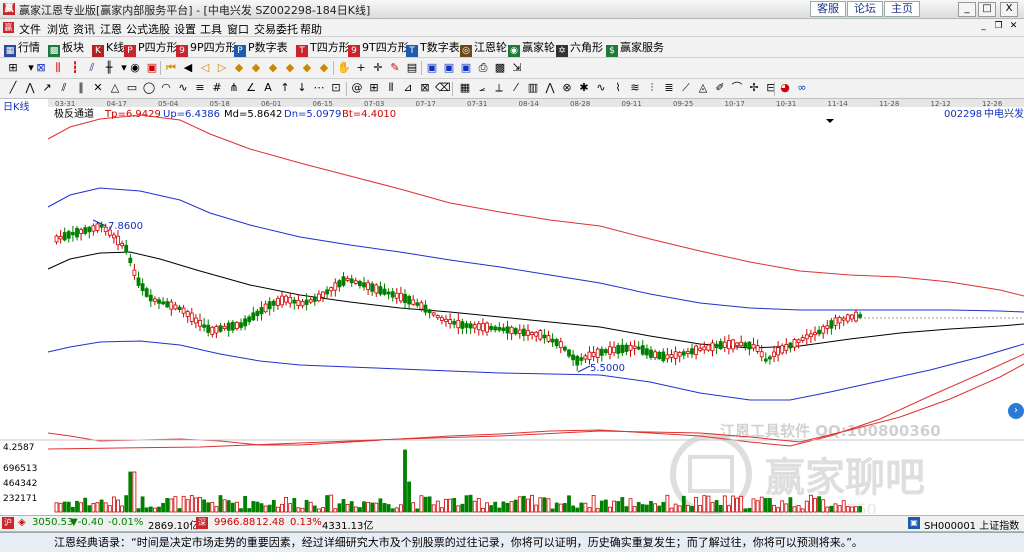 Image resolution: width=1024 pixels, height=552 pixels. What do you see at coordinates (251, 88) in the screenshot?
I see `angle-tool-icon: ∠` at bounding box center [251, 88].